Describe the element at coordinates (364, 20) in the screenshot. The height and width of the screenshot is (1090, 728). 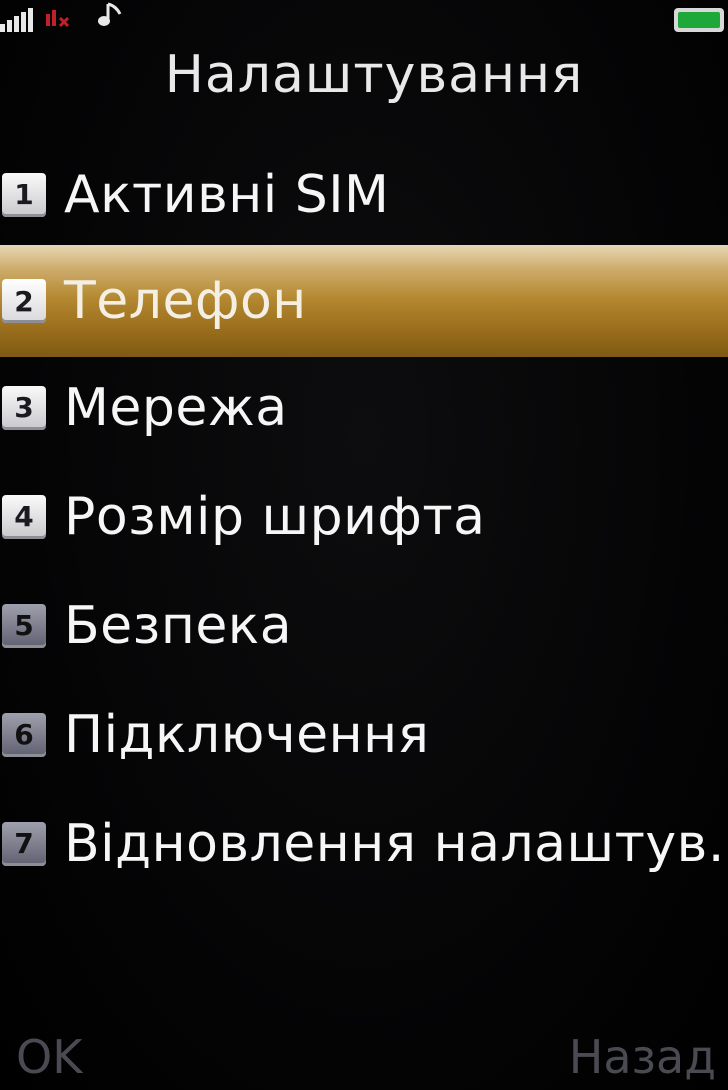
I see `status-bar` at that location.